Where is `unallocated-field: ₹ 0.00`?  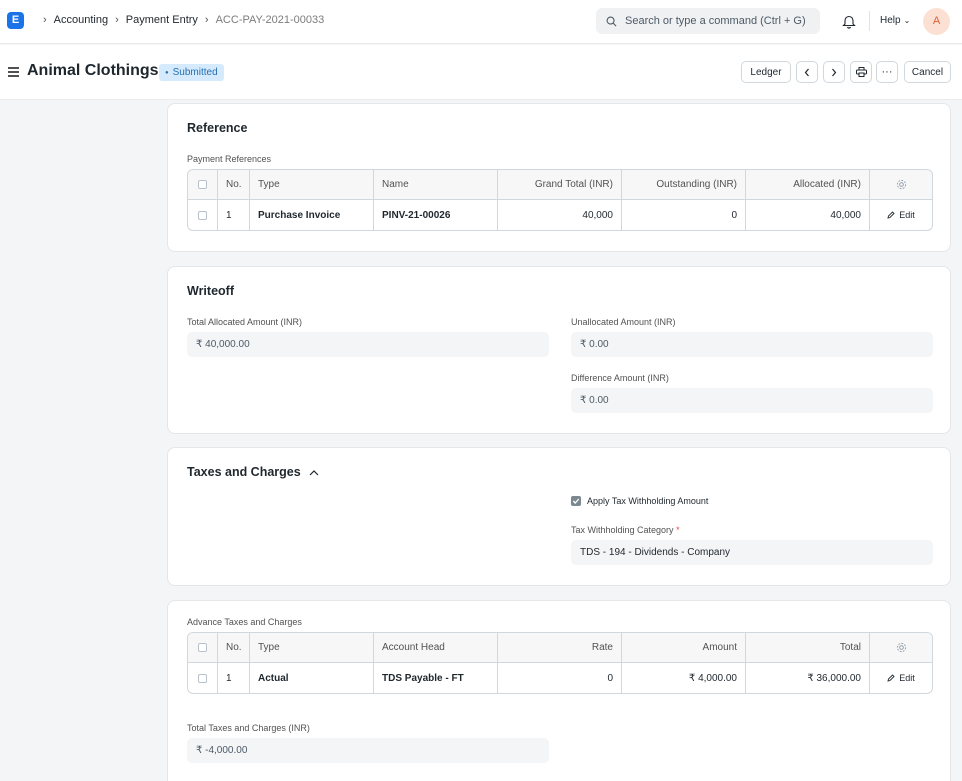
unallocated-field: ₹ 0.00 is located at coordinates (752, 344).